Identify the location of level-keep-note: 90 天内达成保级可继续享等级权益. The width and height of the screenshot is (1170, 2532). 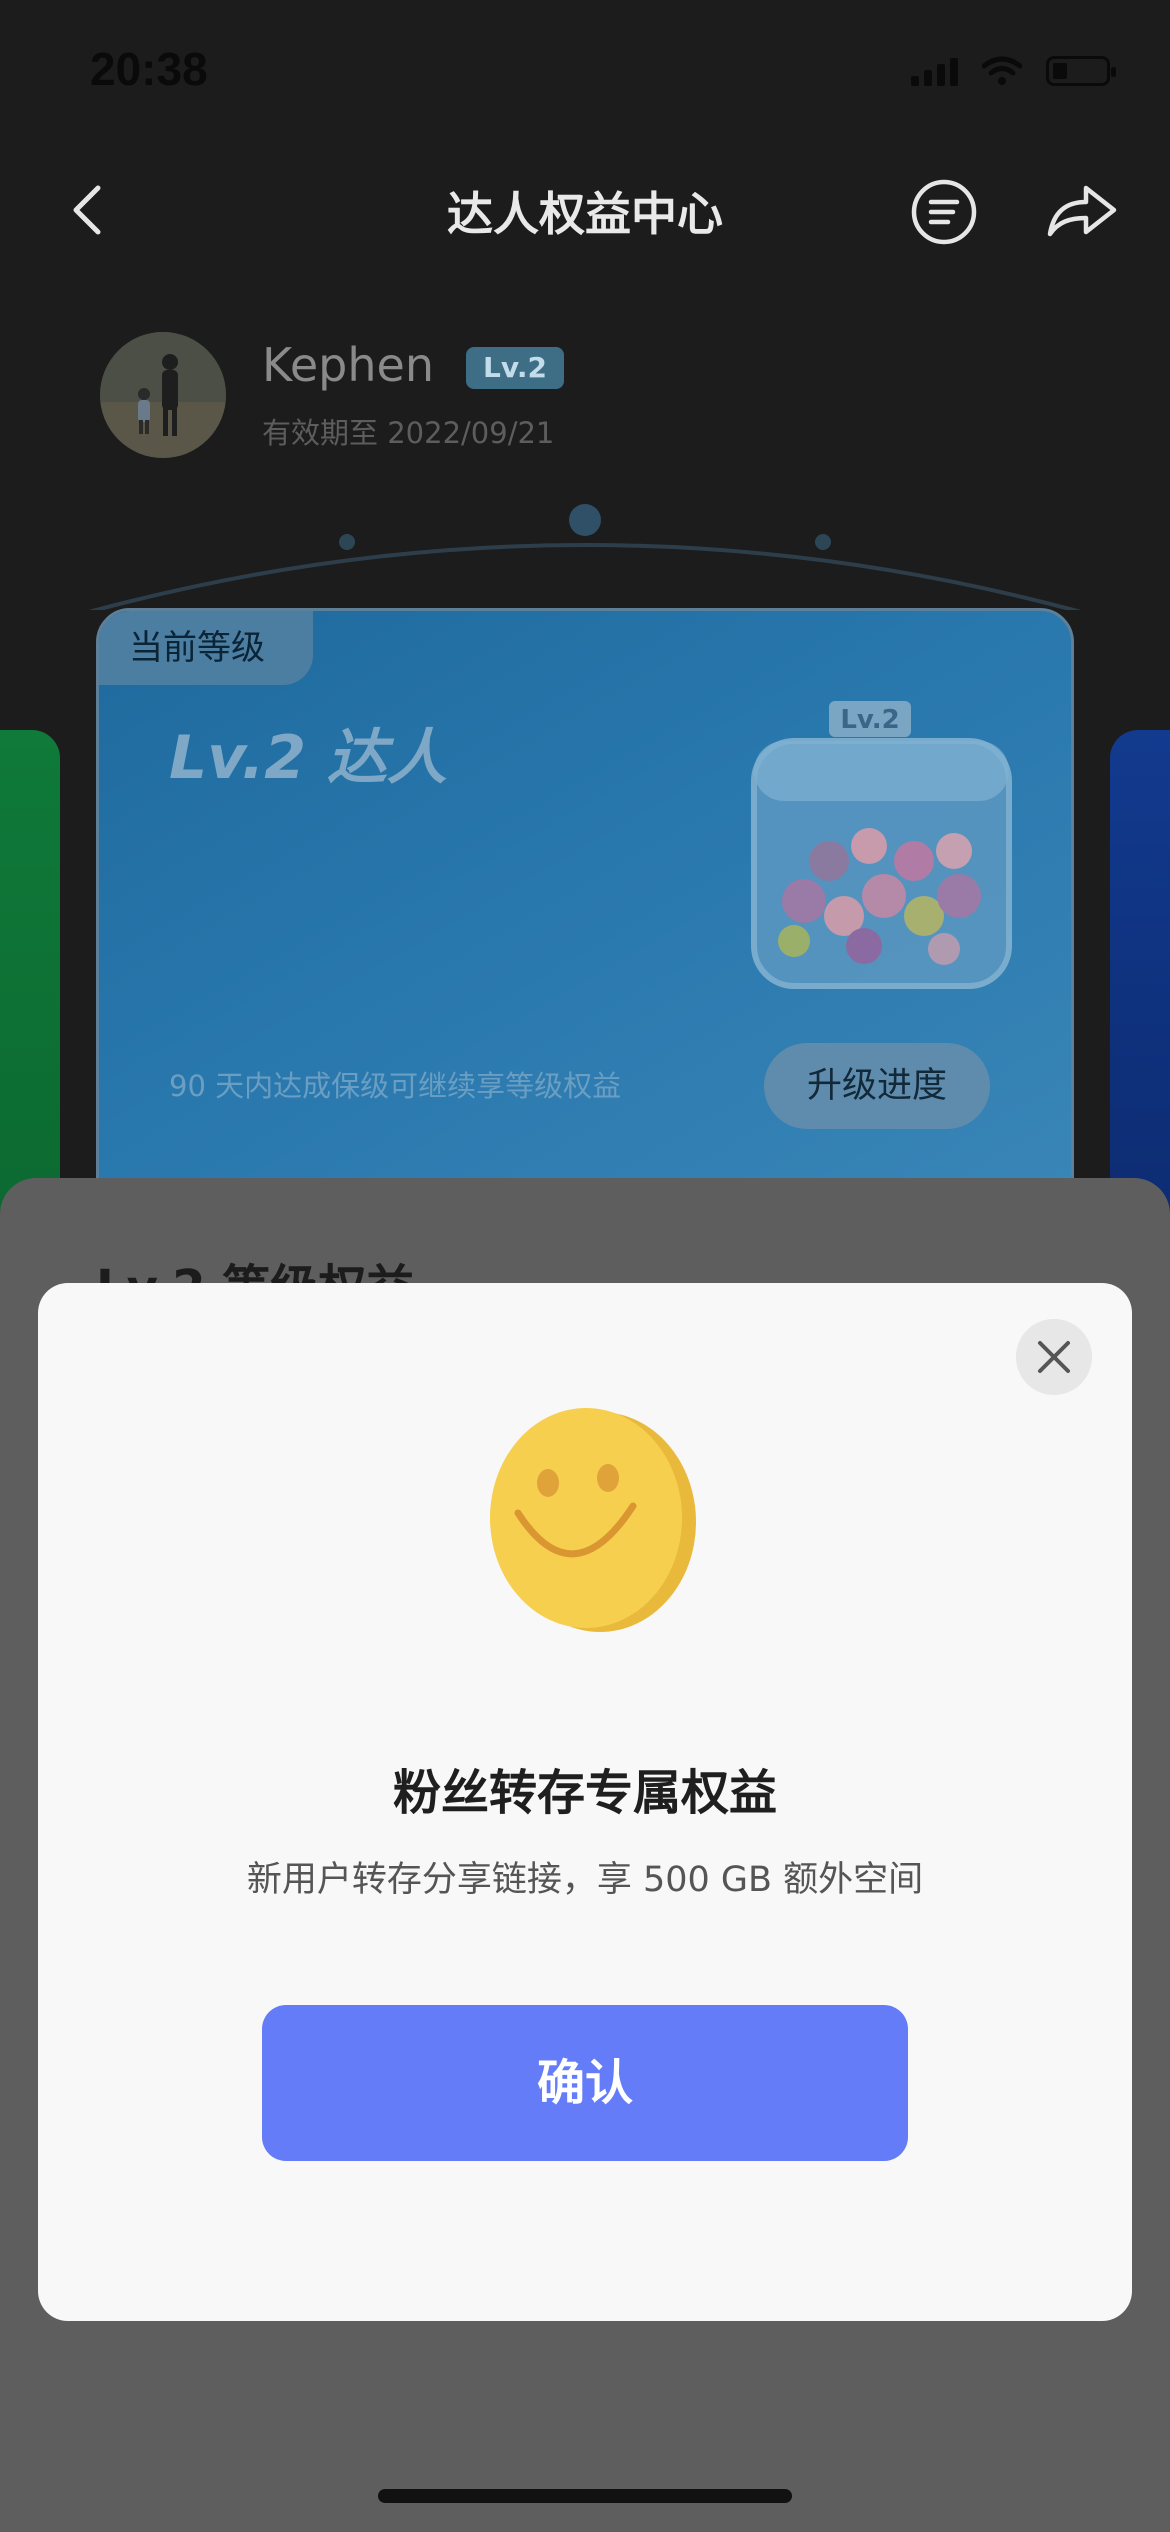
(395, 1086).